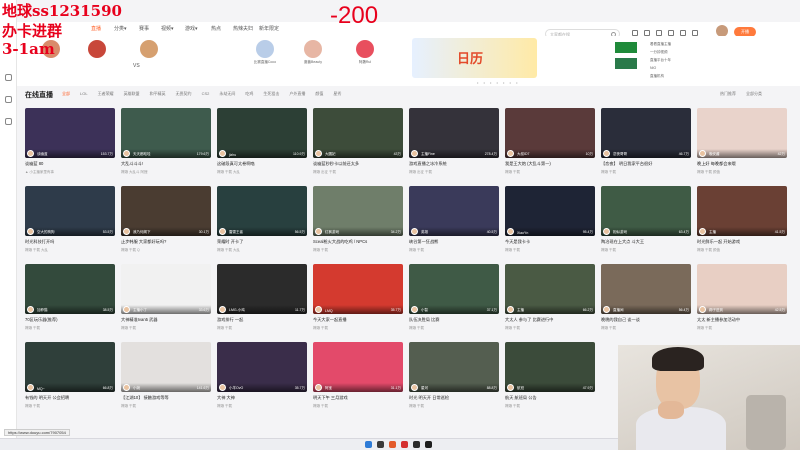 This screenshot has width=800, height=450. What do you see at coordinates (70, 242) in the screenshot?
I see `card-title: 时光科技打开吗` at bounding box center [70, 242].